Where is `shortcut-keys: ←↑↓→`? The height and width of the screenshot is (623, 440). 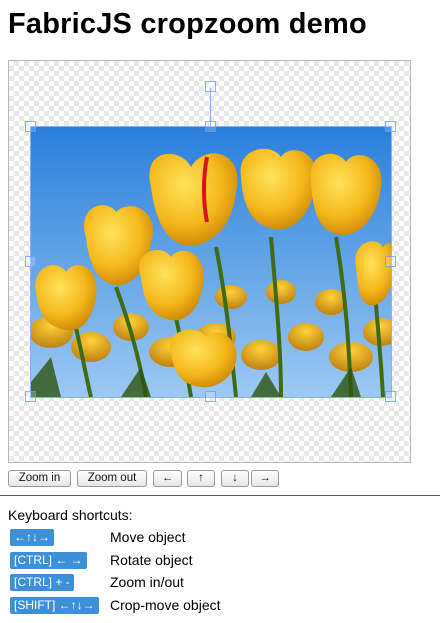
shortcut-keys: ←↑↓→ is located at coordinates (32, 537).